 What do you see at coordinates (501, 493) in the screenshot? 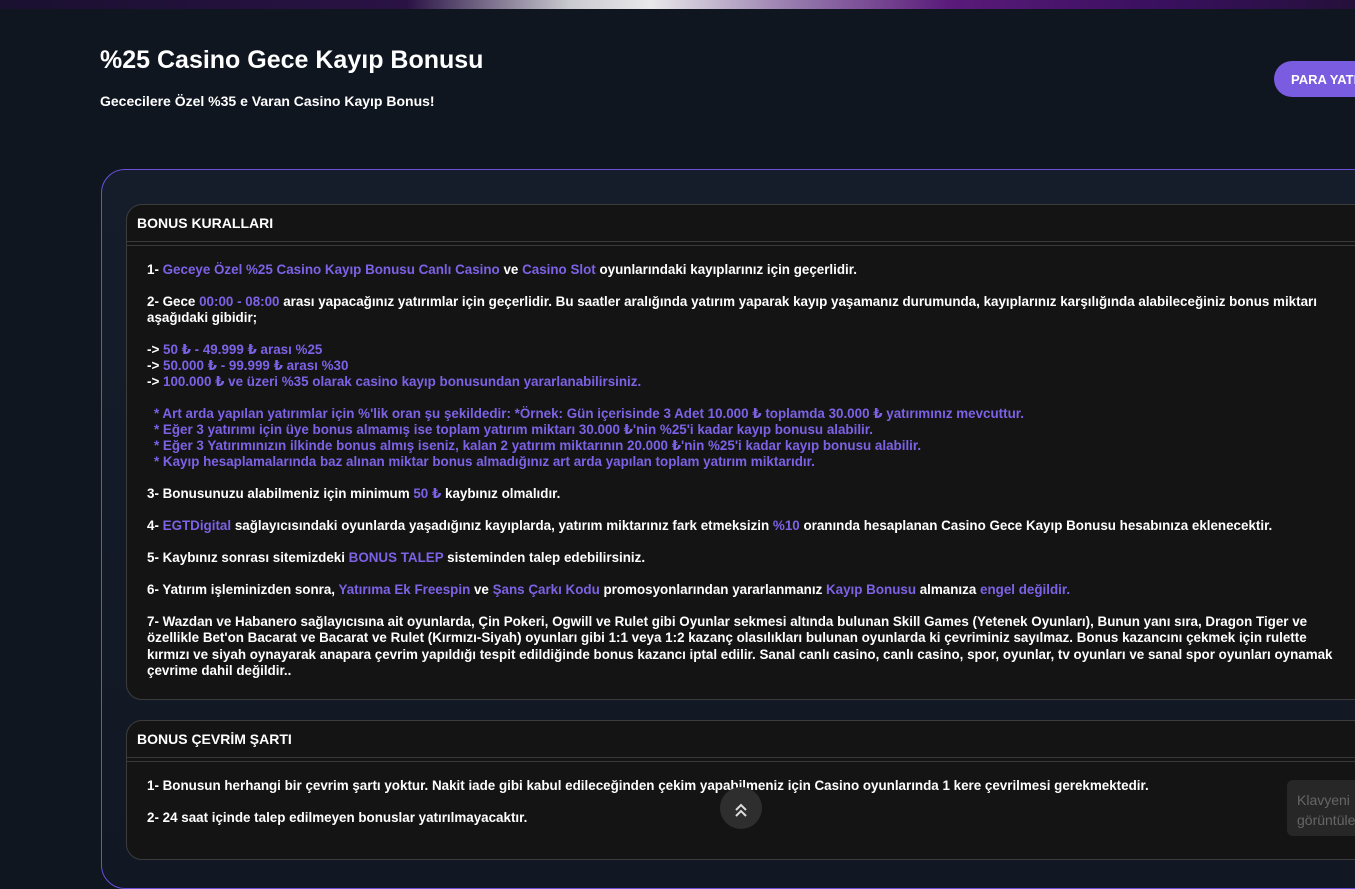
I see `rule-text: kaybınız olmalıdır.` at bounding box center [501, 493].